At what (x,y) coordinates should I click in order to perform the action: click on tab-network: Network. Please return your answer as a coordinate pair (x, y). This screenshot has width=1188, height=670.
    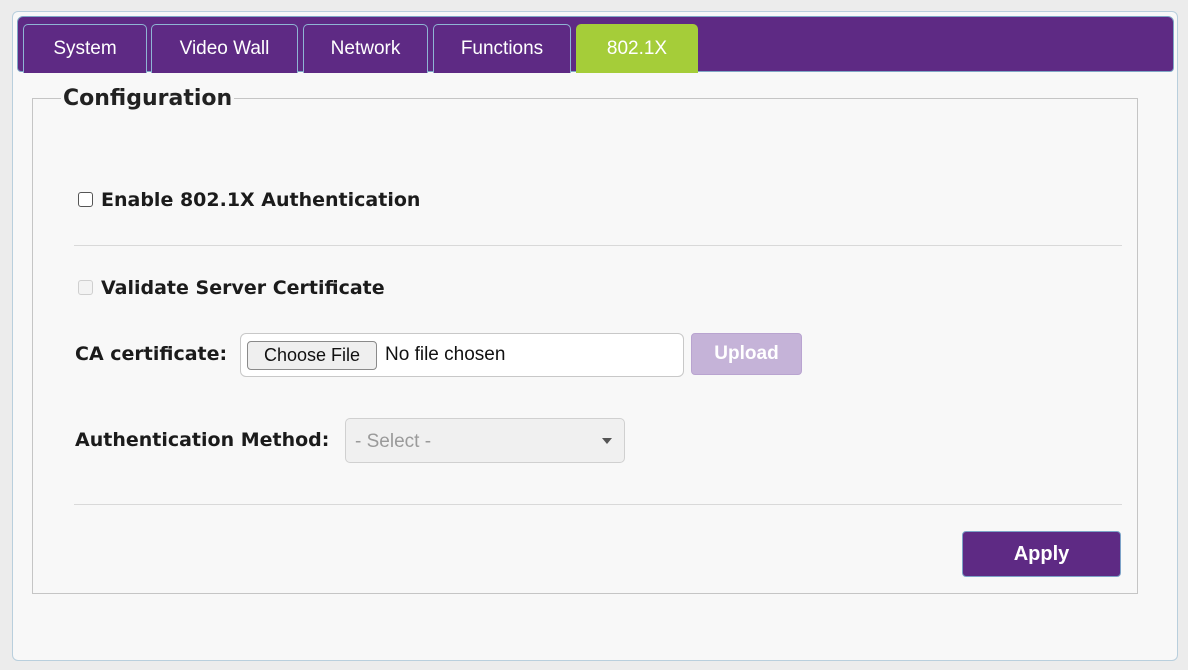
    Looking at the image, I should click on (365, 48).